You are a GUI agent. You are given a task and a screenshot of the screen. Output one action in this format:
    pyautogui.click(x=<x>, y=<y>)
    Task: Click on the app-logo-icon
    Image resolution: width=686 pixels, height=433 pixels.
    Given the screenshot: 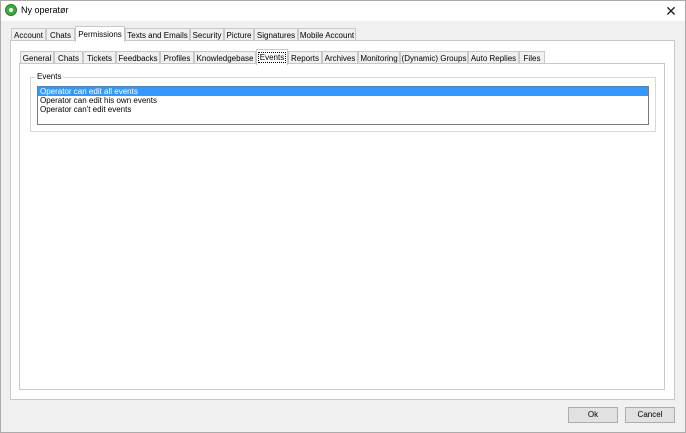 What is the action you would take?
    pyautogui.click(x=11, y=10)
    